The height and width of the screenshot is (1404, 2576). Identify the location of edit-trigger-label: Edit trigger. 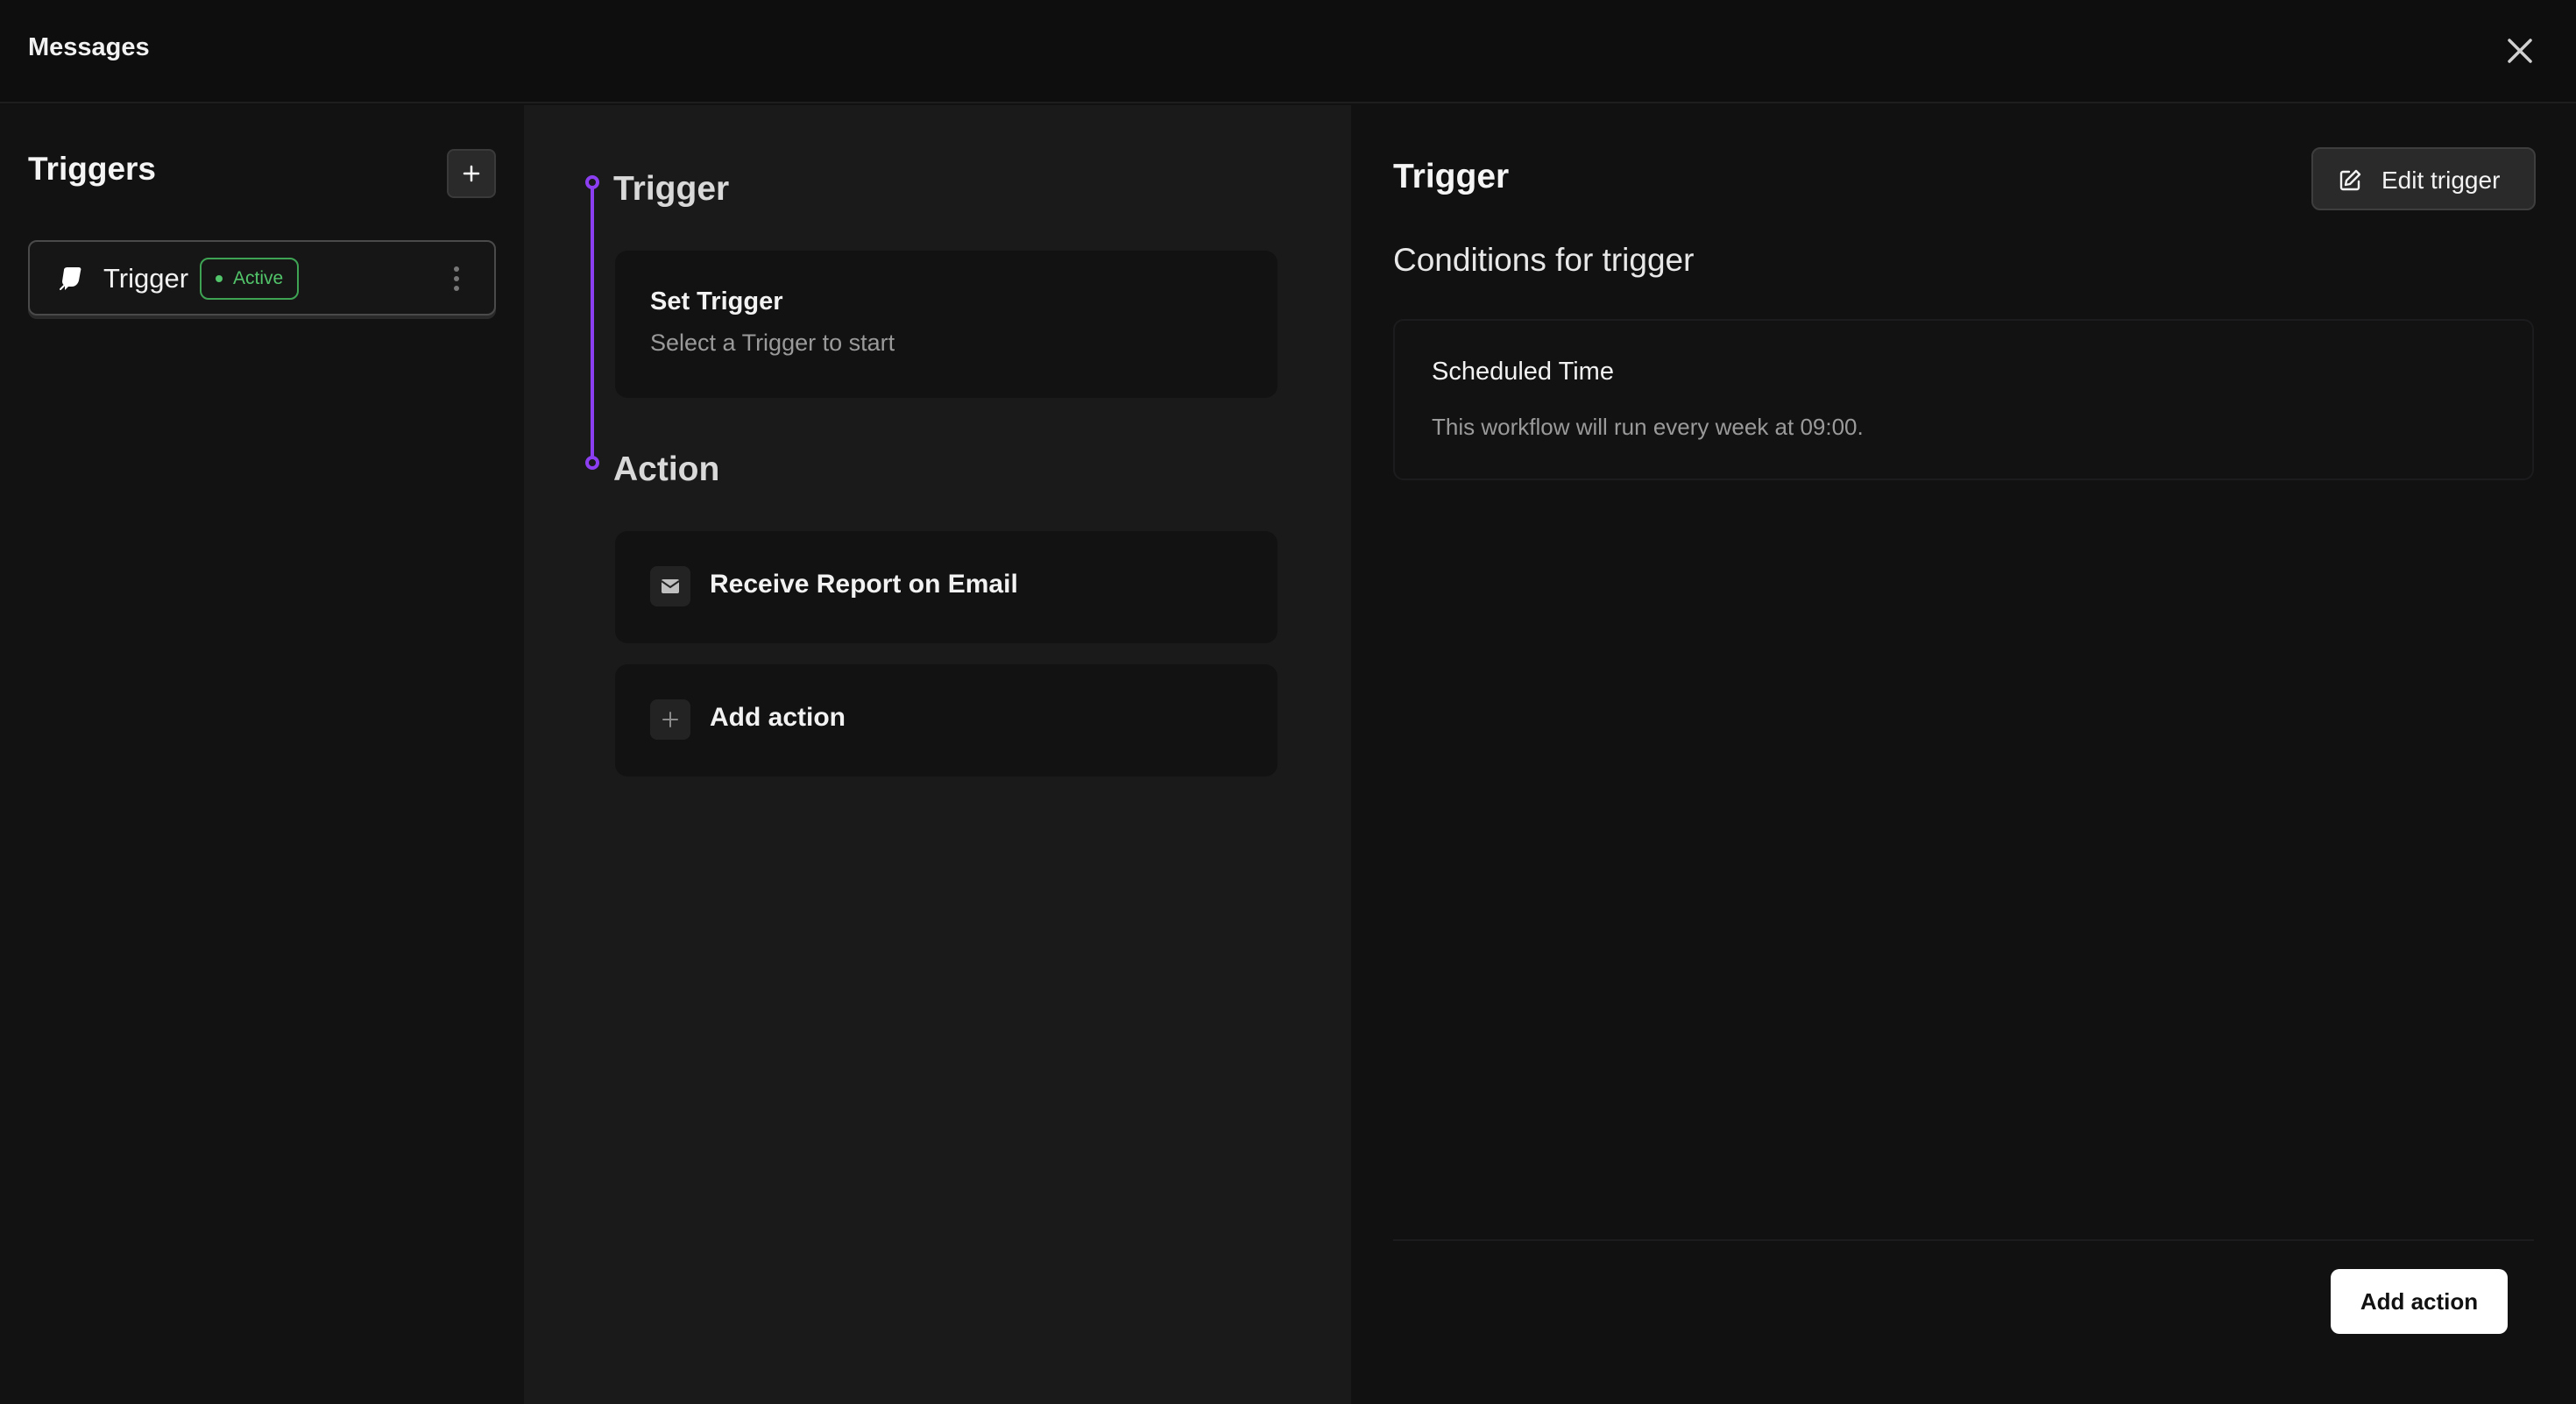
(2441, 180).